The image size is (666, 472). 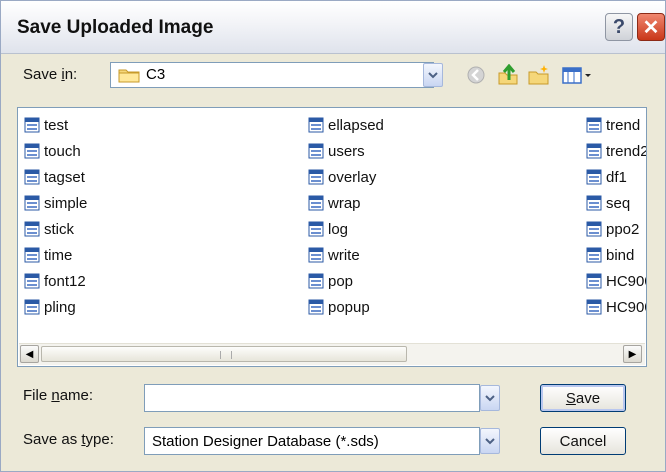 I want to click on file-name-text: test, so click(x=56, y=125).